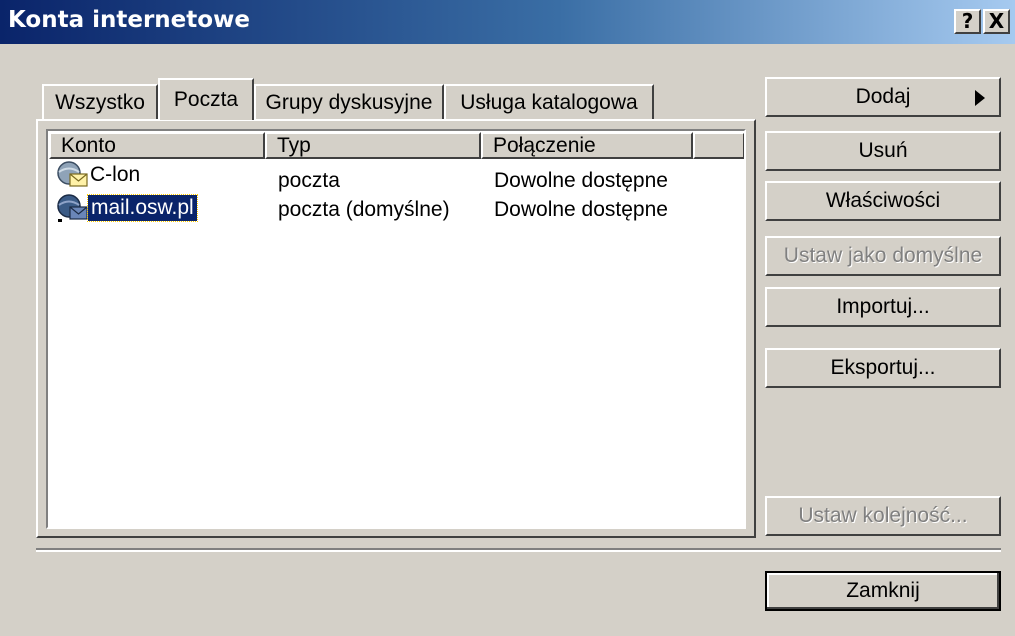  I want to click on tab-grupy-dyskusyjne: Grupy dyskusyjne, so click(349, 102).